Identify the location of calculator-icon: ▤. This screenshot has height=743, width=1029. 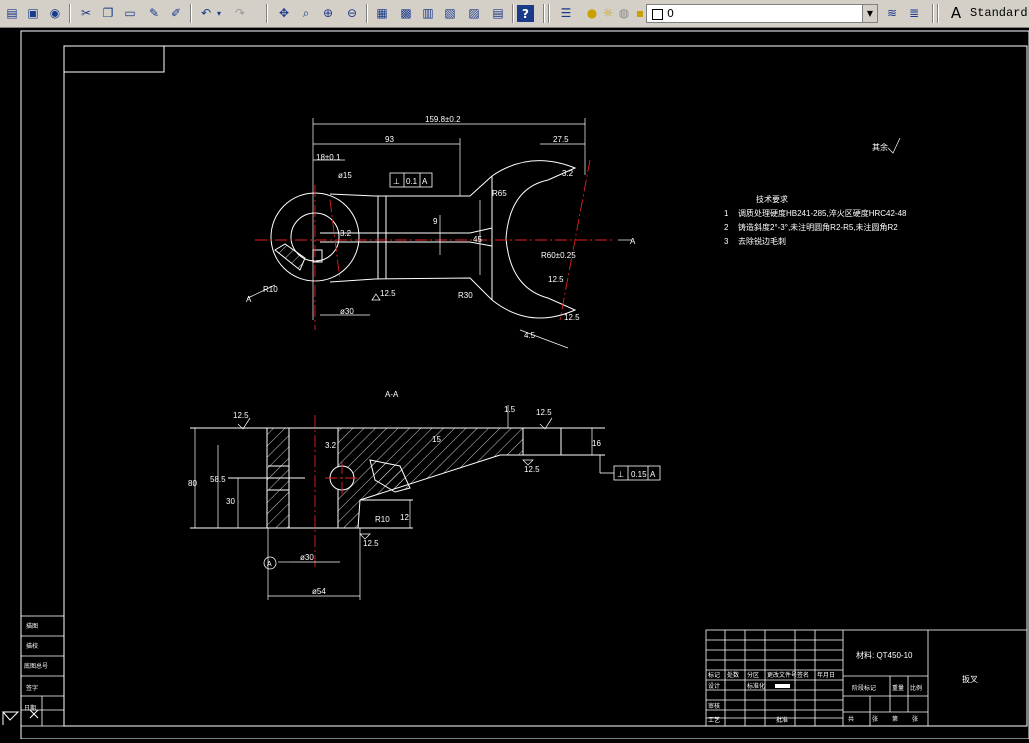
(498, 13).